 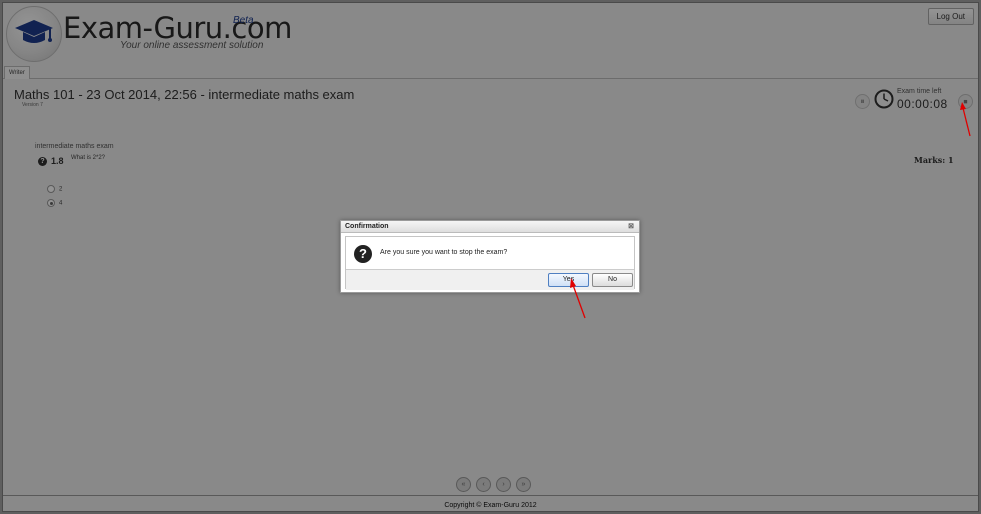 What do you see at coordinates (490, 279) in the screenshot?
I see `dialog-button-bar: Yes No` at bounding box center [490, 279].